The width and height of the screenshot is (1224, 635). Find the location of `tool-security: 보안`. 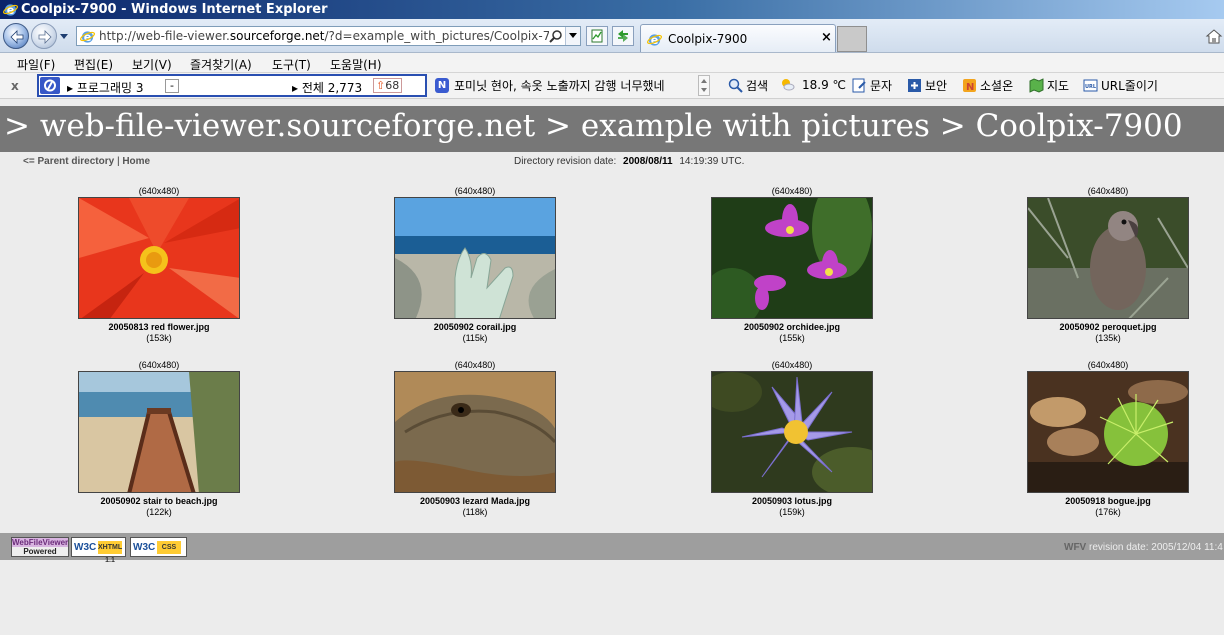

tool-security: 보안 is located at coordinates (927, 85).